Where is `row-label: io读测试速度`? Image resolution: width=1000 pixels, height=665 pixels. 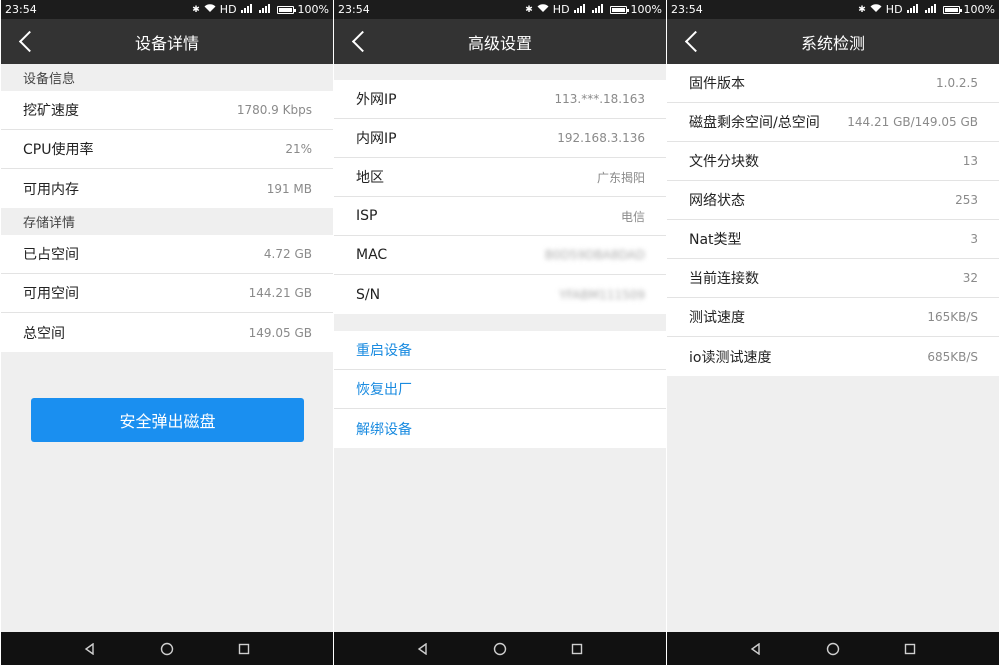
row-label: io读测试速度 is located at coordinates (730, 357).